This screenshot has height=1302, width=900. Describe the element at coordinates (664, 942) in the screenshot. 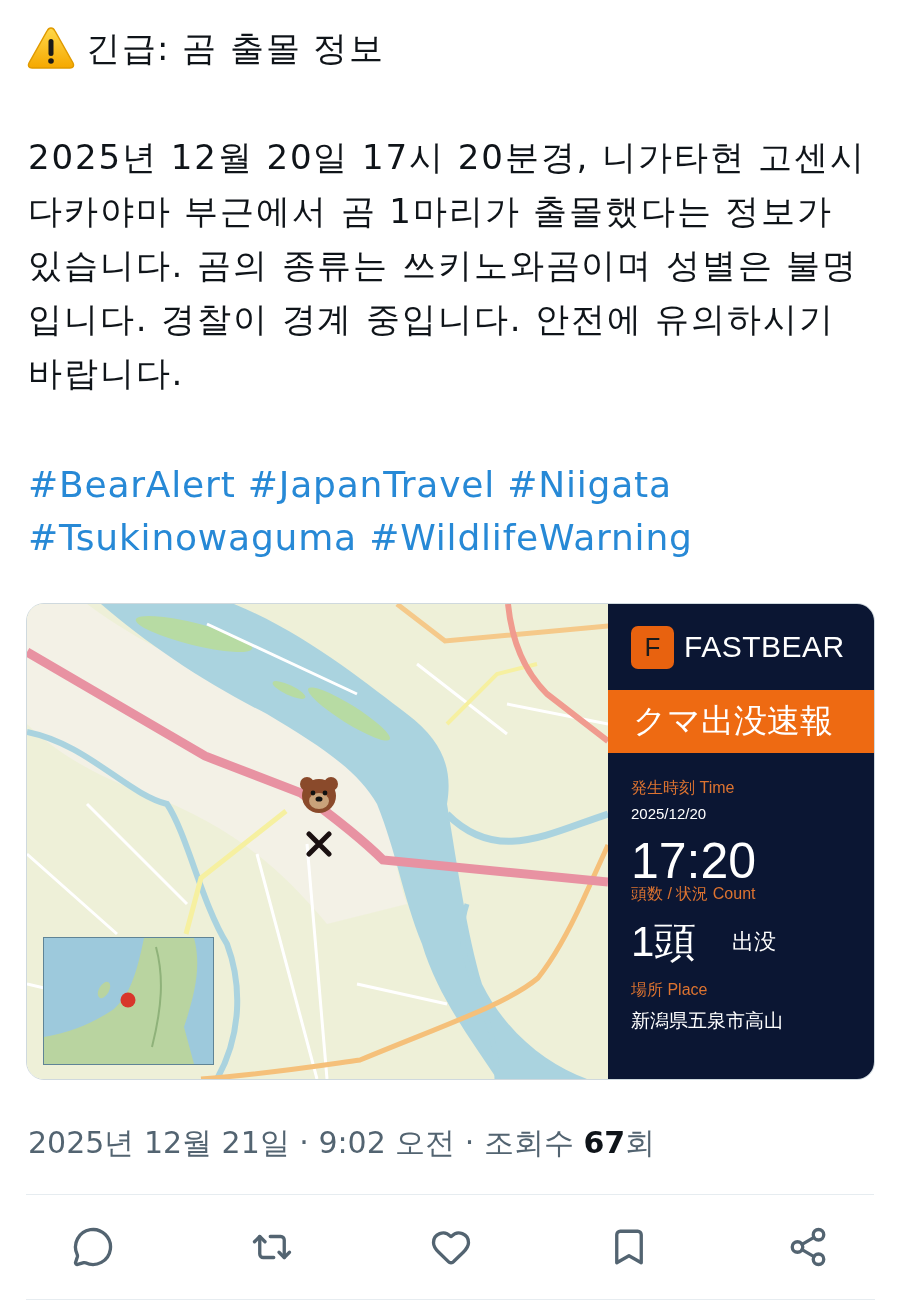

I see `count-text: 1頭` at that location.